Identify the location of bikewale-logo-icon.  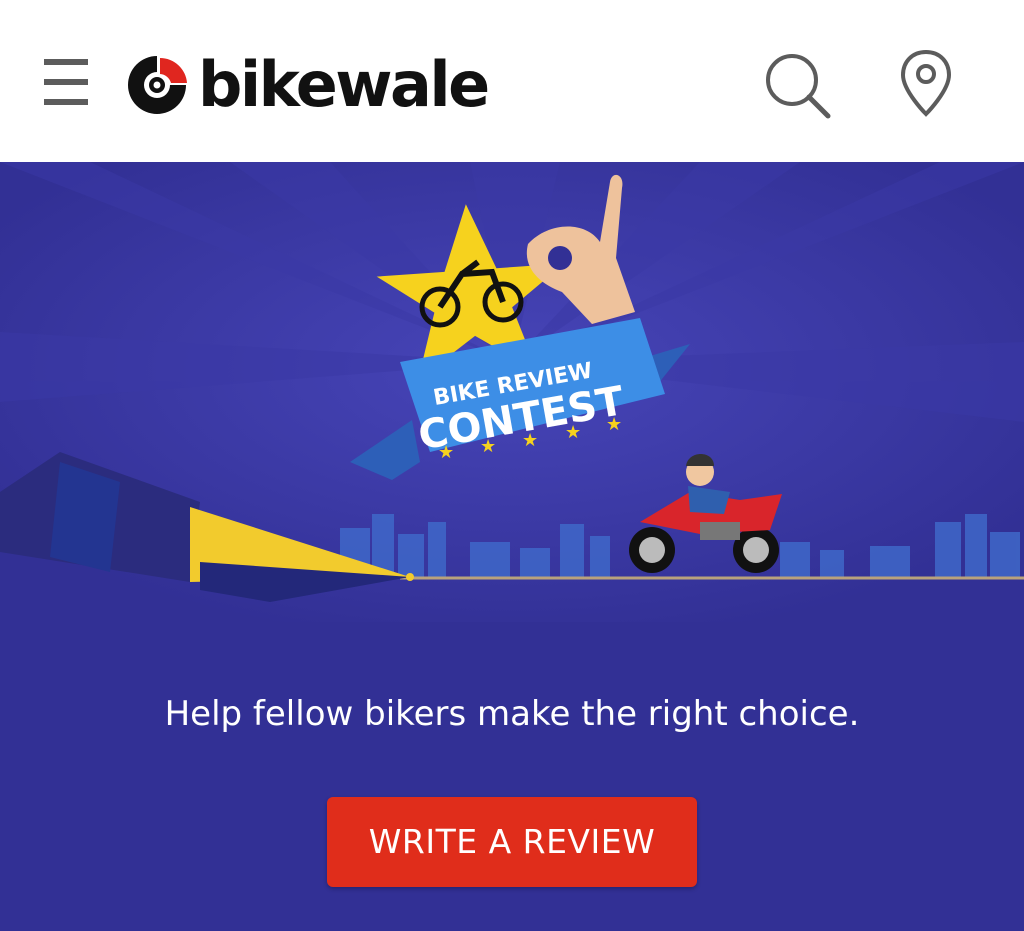
(157, 85).